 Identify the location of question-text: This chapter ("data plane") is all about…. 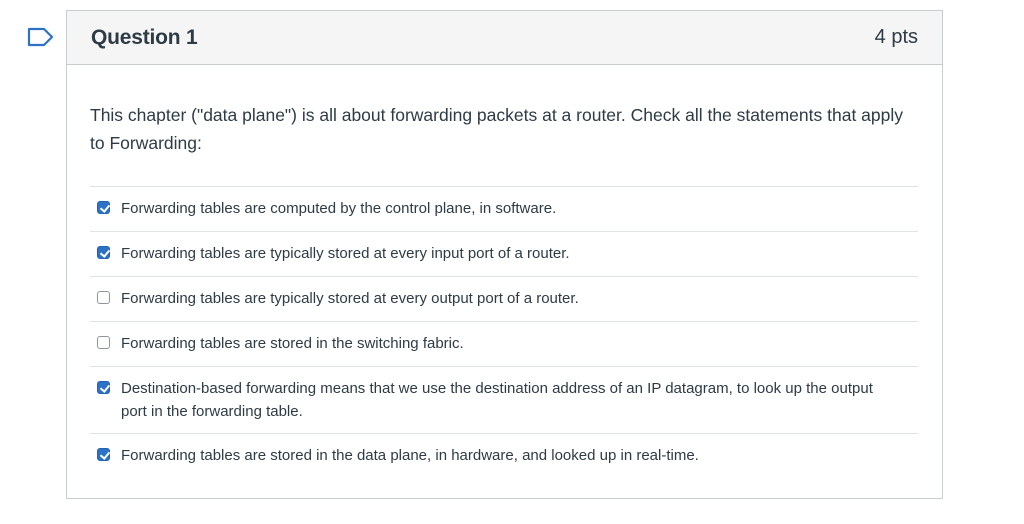
(496, 129).